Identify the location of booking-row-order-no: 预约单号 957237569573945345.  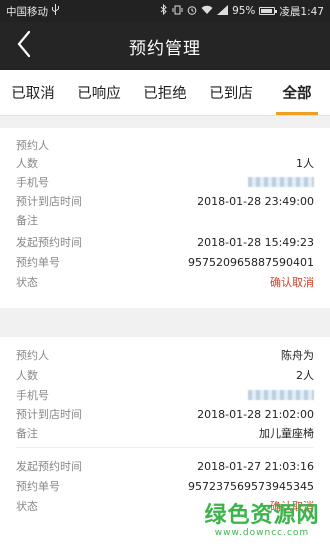
(165, 486).